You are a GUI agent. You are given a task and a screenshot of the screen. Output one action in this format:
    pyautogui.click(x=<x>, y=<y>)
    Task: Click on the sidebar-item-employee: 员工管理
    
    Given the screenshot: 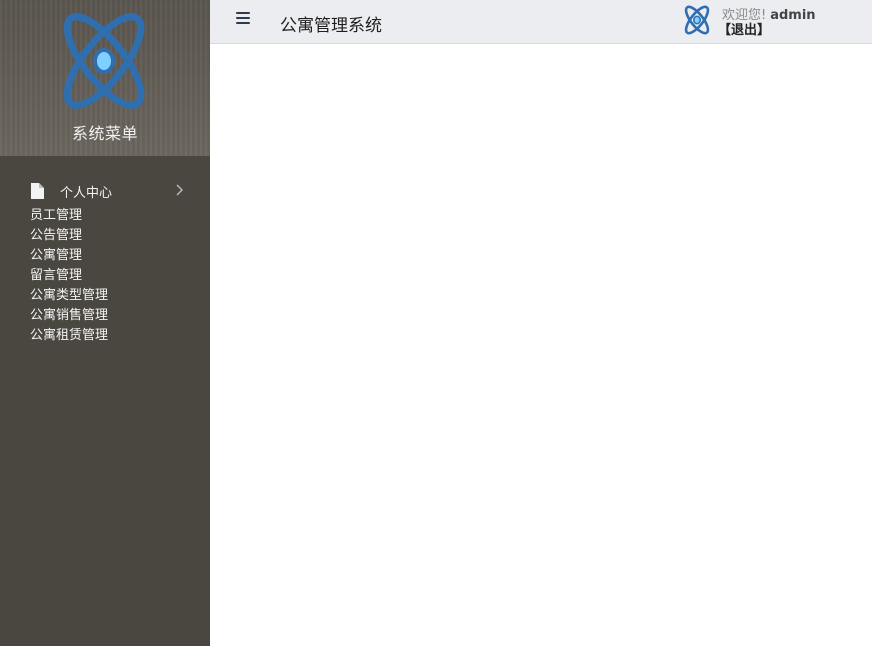 What is the action you would take?
    pyautogui.click(x=69, y=216)
    